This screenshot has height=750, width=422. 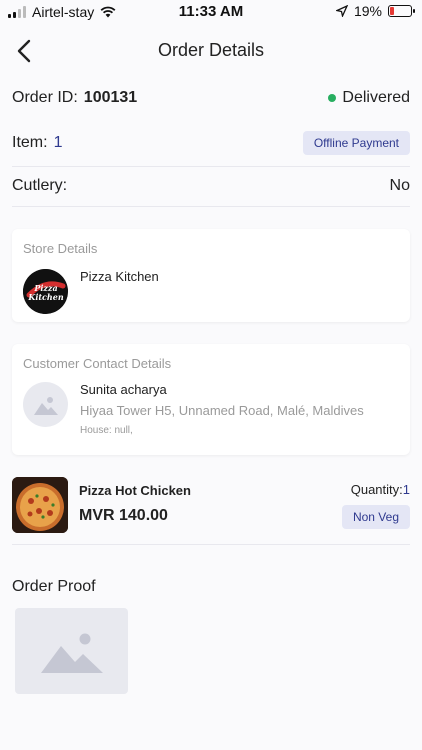 What do you see at coordinates (399, 185) in the screenshot?
I see `cutlery-value: No` at bounding box center [399, 185].